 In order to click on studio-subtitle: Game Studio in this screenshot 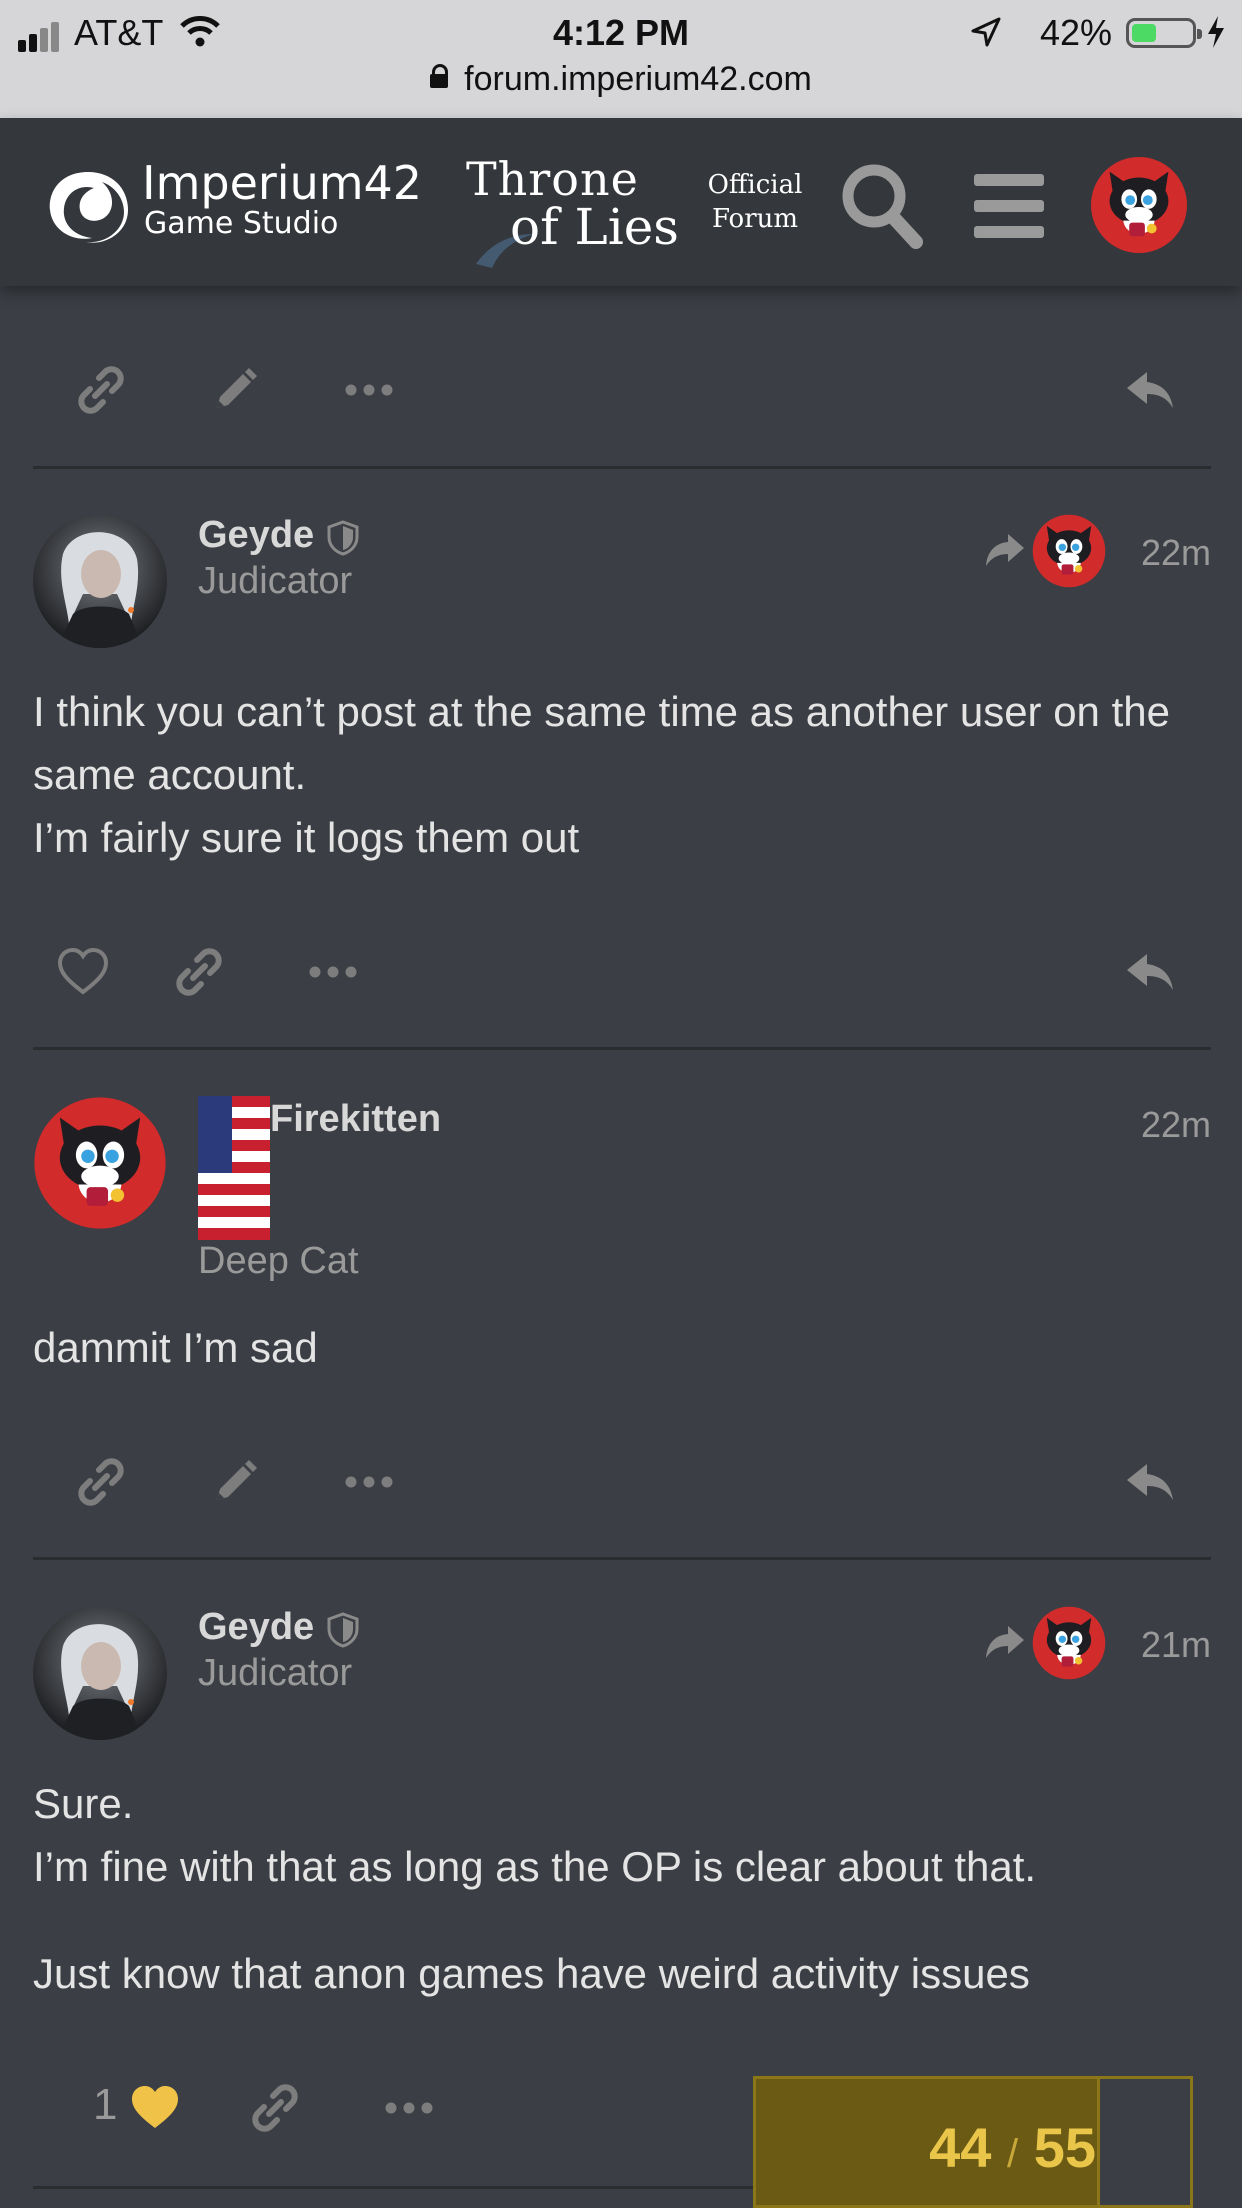, I will do `click(241, 223)`.